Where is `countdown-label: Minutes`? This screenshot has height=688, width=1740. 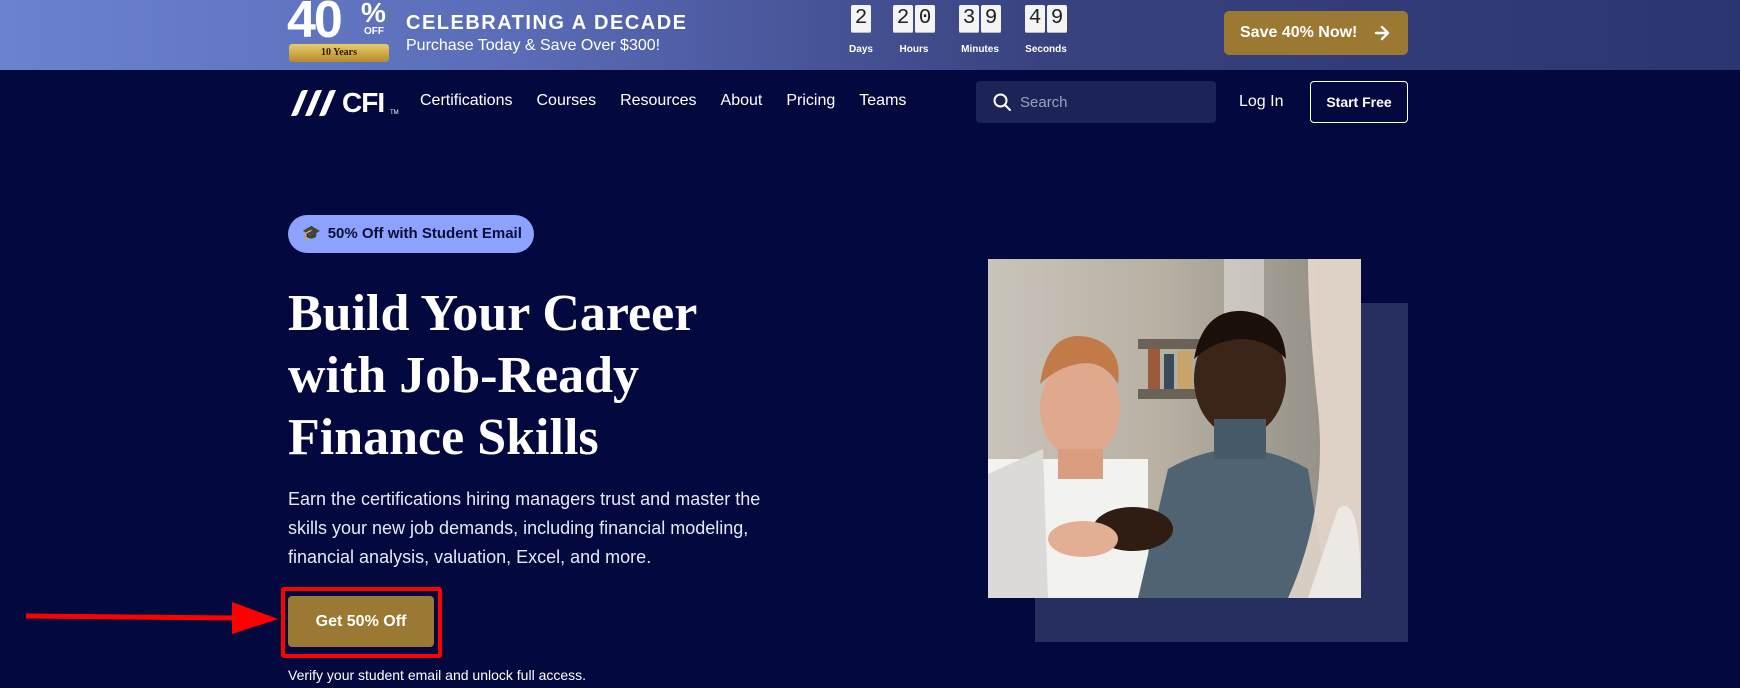 countdown-label: Minutes is located at coordinates (980, 49).